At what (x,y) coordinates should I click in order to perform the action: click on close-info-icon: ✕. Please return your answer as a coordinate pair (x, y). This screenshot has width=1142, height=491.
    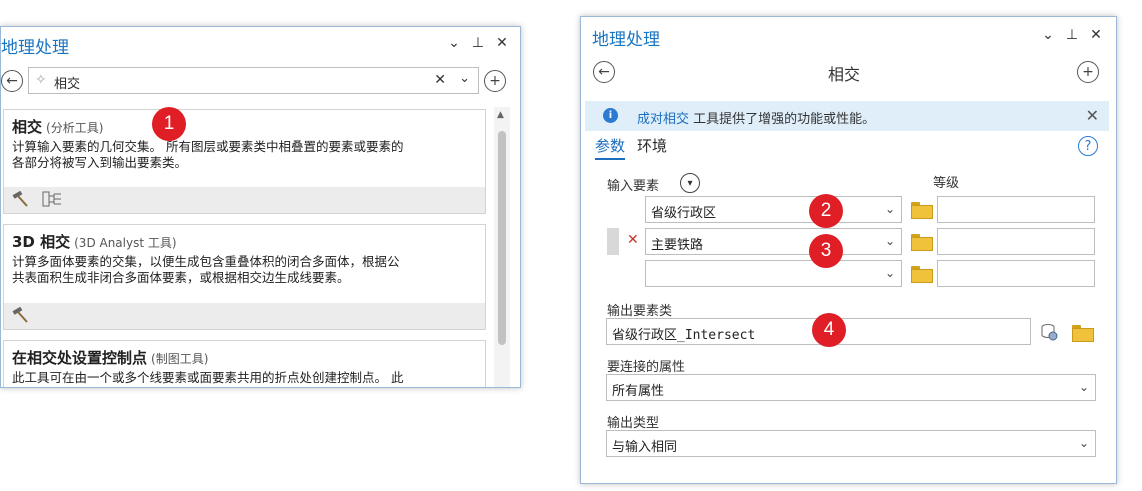
    Looking at the image, I should click on (1092, 115).